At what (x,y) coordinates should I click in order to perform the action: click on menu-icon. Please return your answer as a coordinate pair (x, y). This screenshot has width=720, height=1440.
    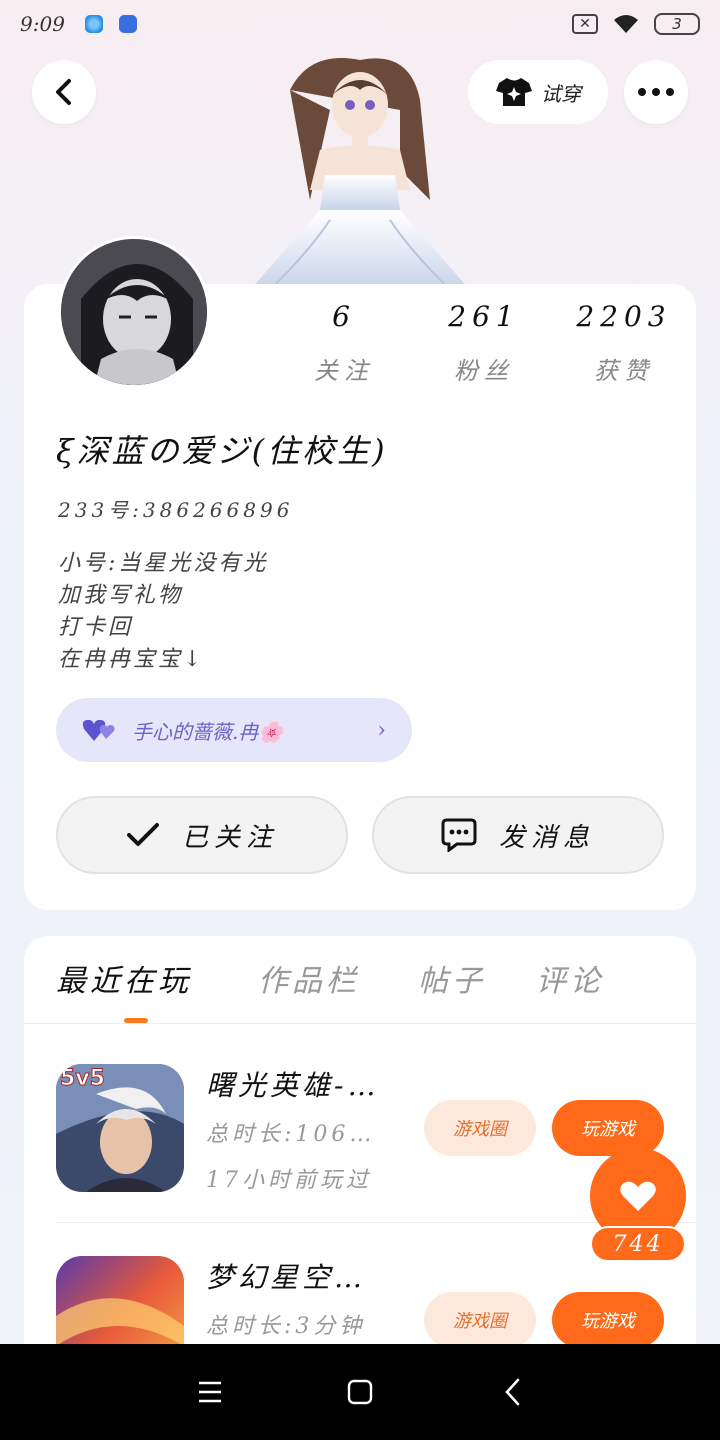
    Looking at the image, I should click on (210, 1392).